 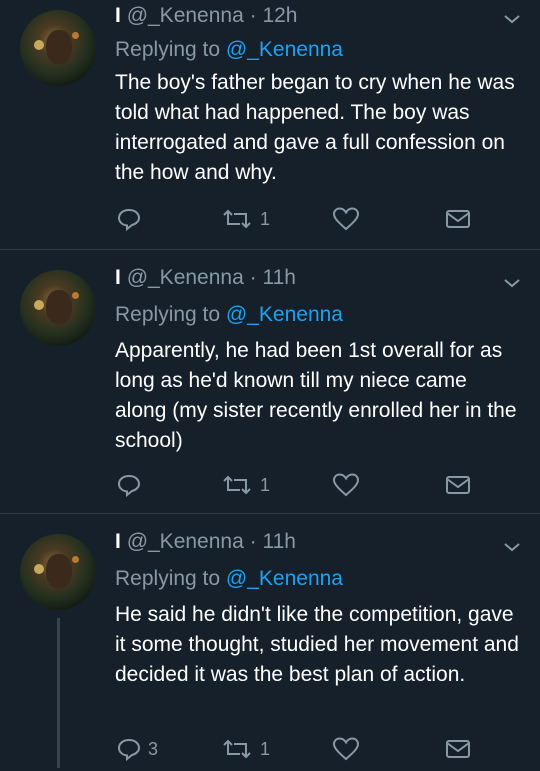 I want to click on timestamp: 12h, so click(x=279, y=15).